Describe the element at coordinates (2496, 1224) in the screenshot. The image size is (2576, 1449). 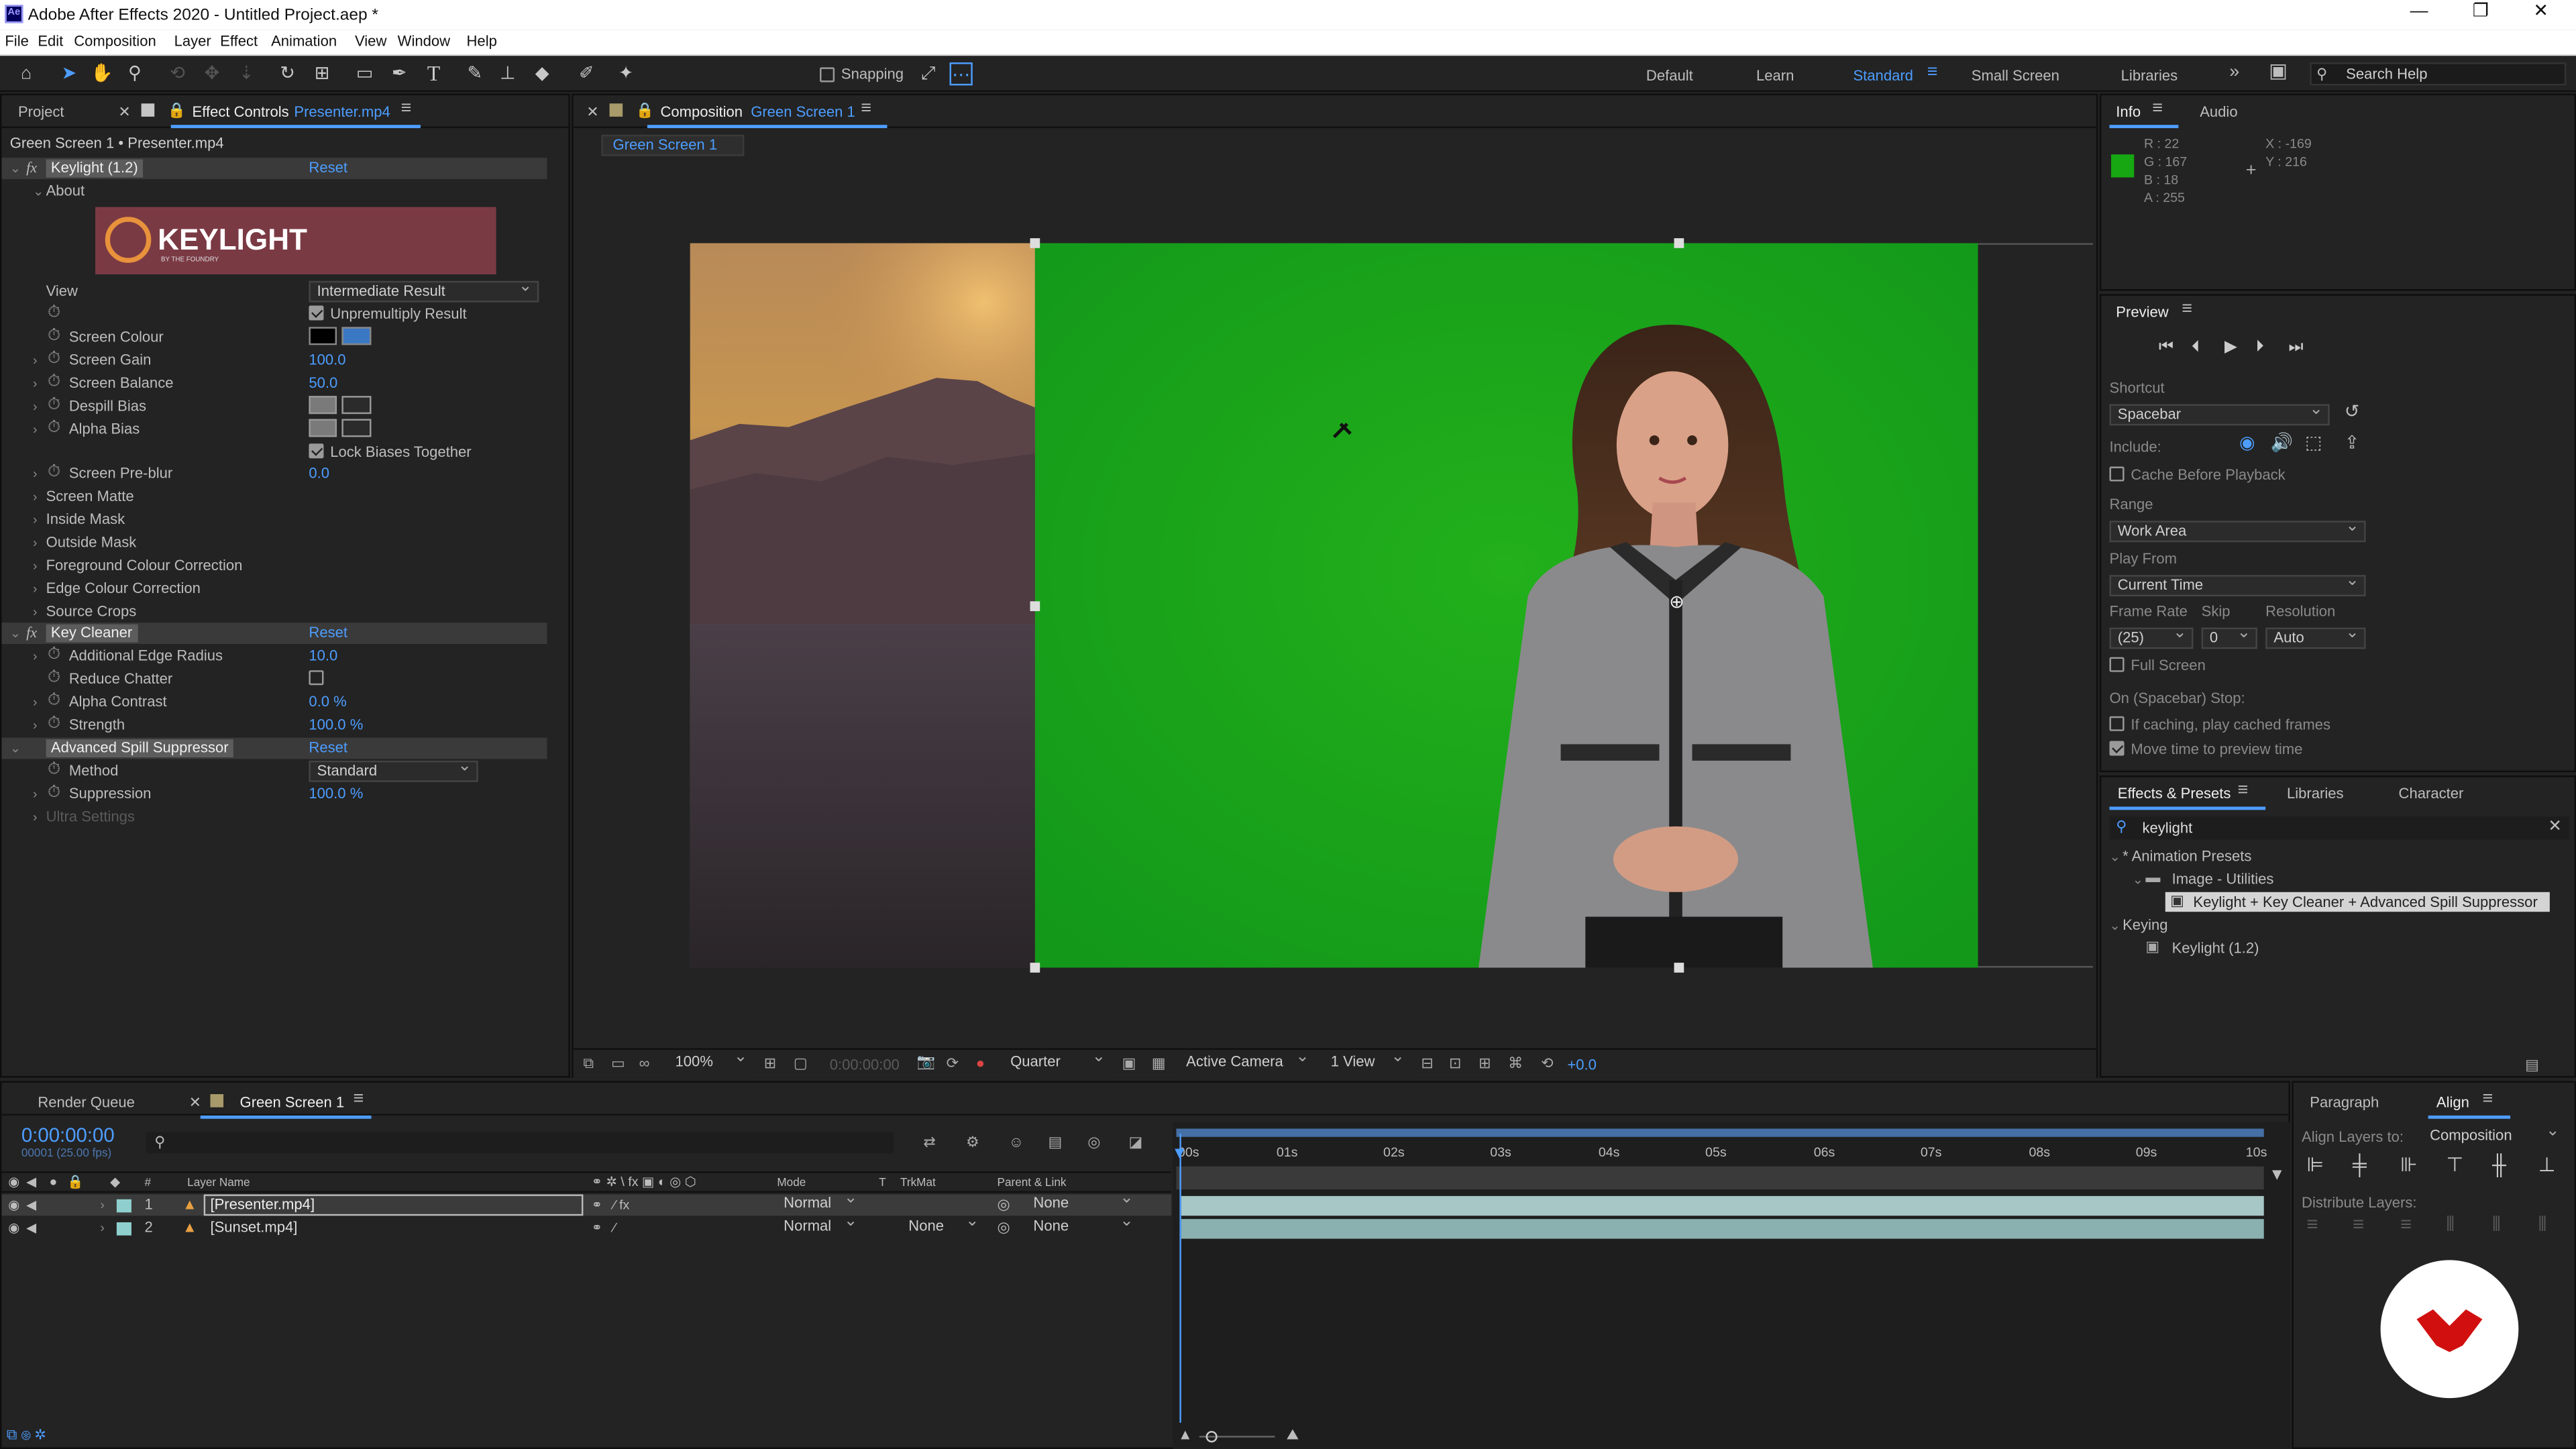
I see `distribute-hcenter-icon: ⫴` at that location.